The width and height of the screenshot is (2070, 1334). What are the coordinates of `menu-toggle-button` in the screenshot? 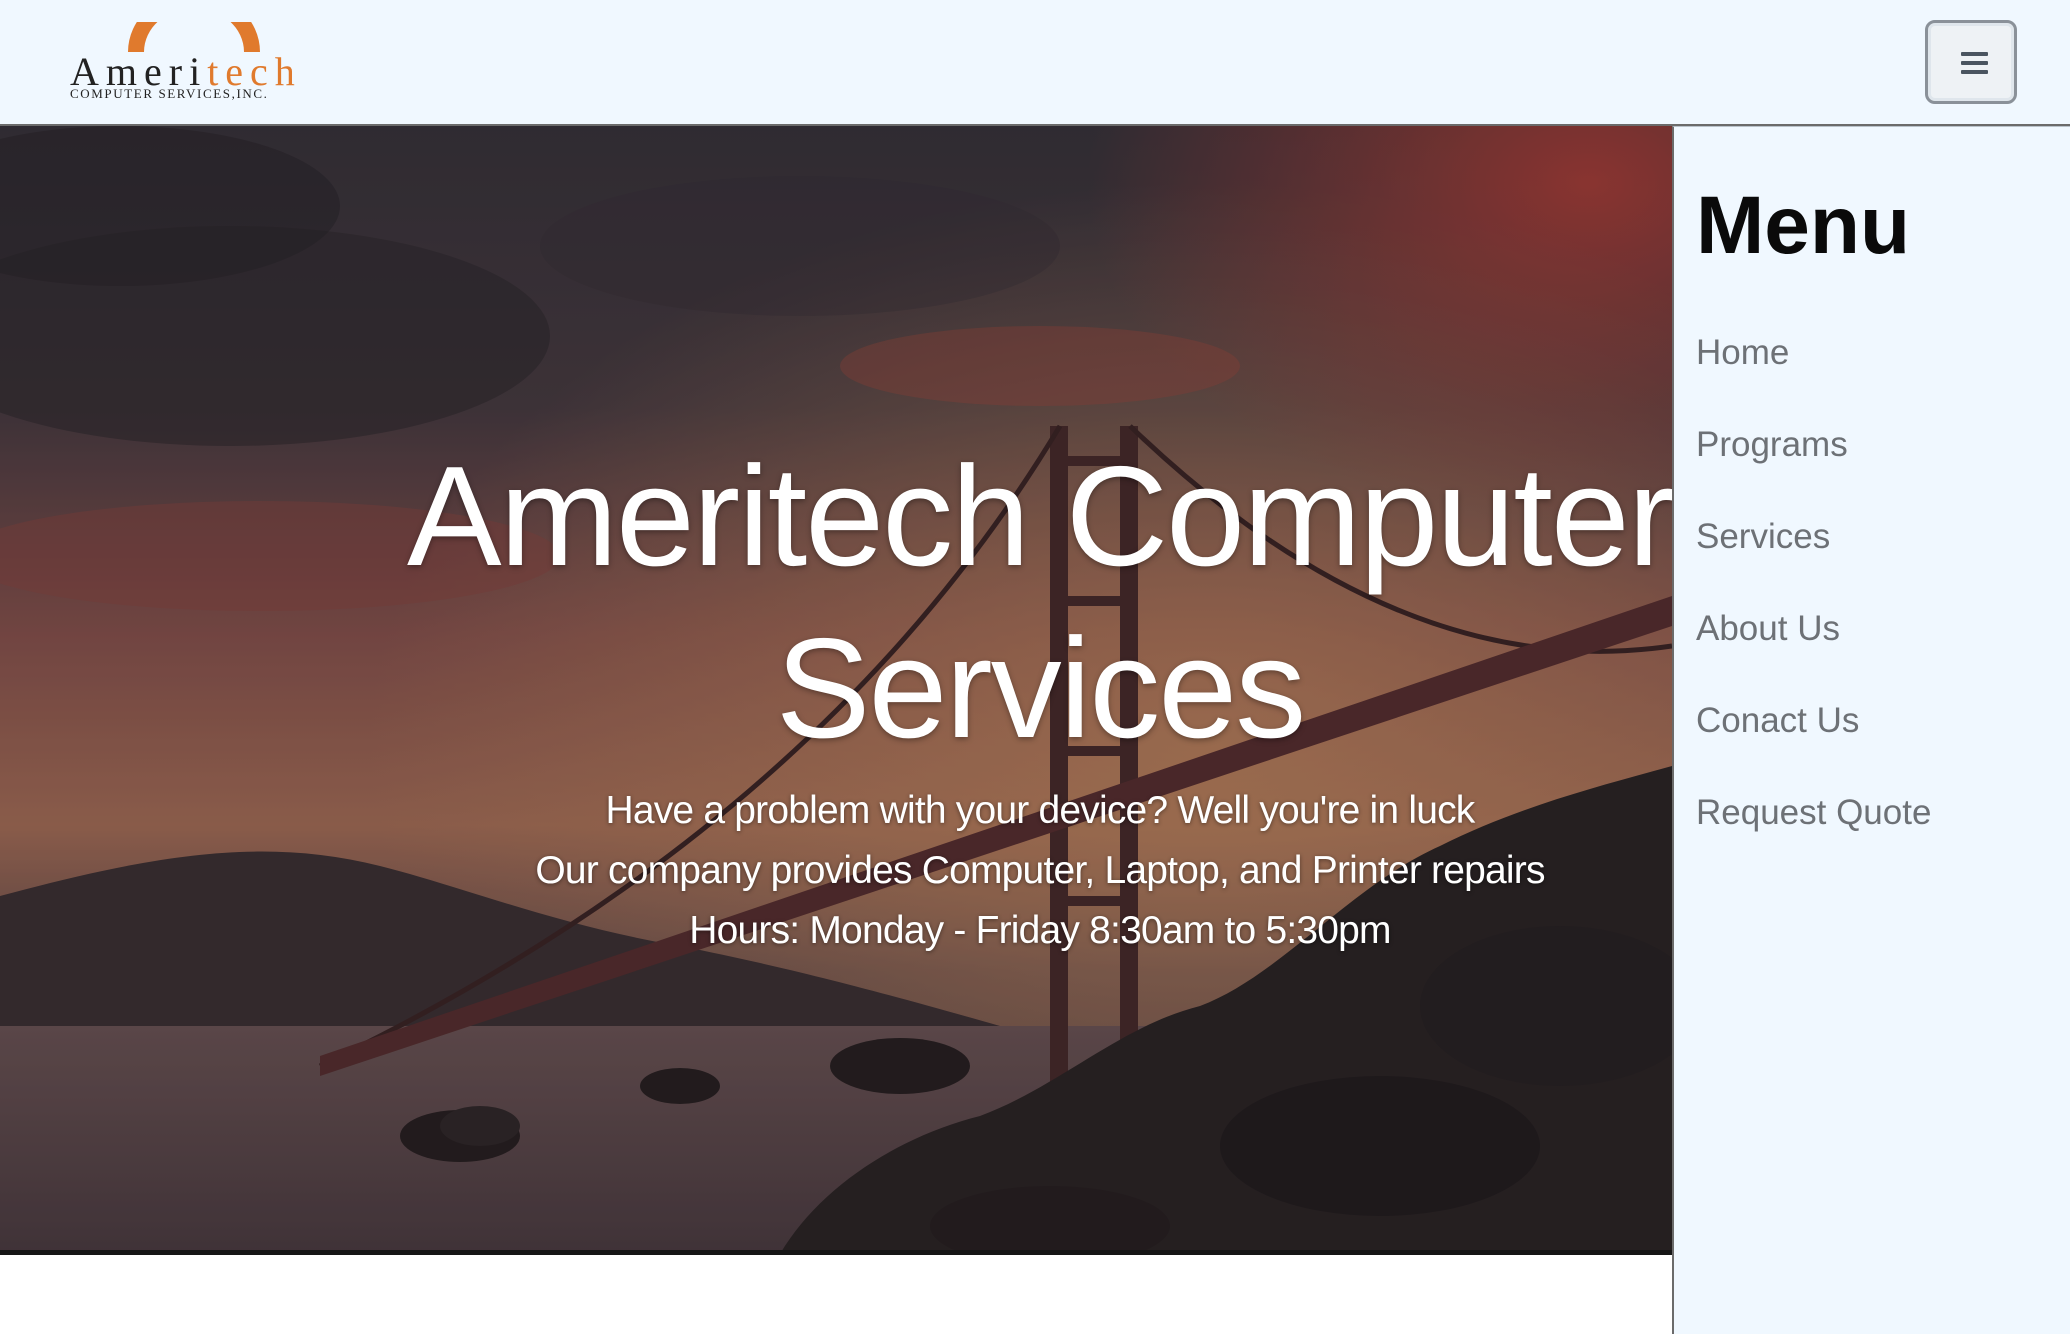 It's located at (1971, 62).